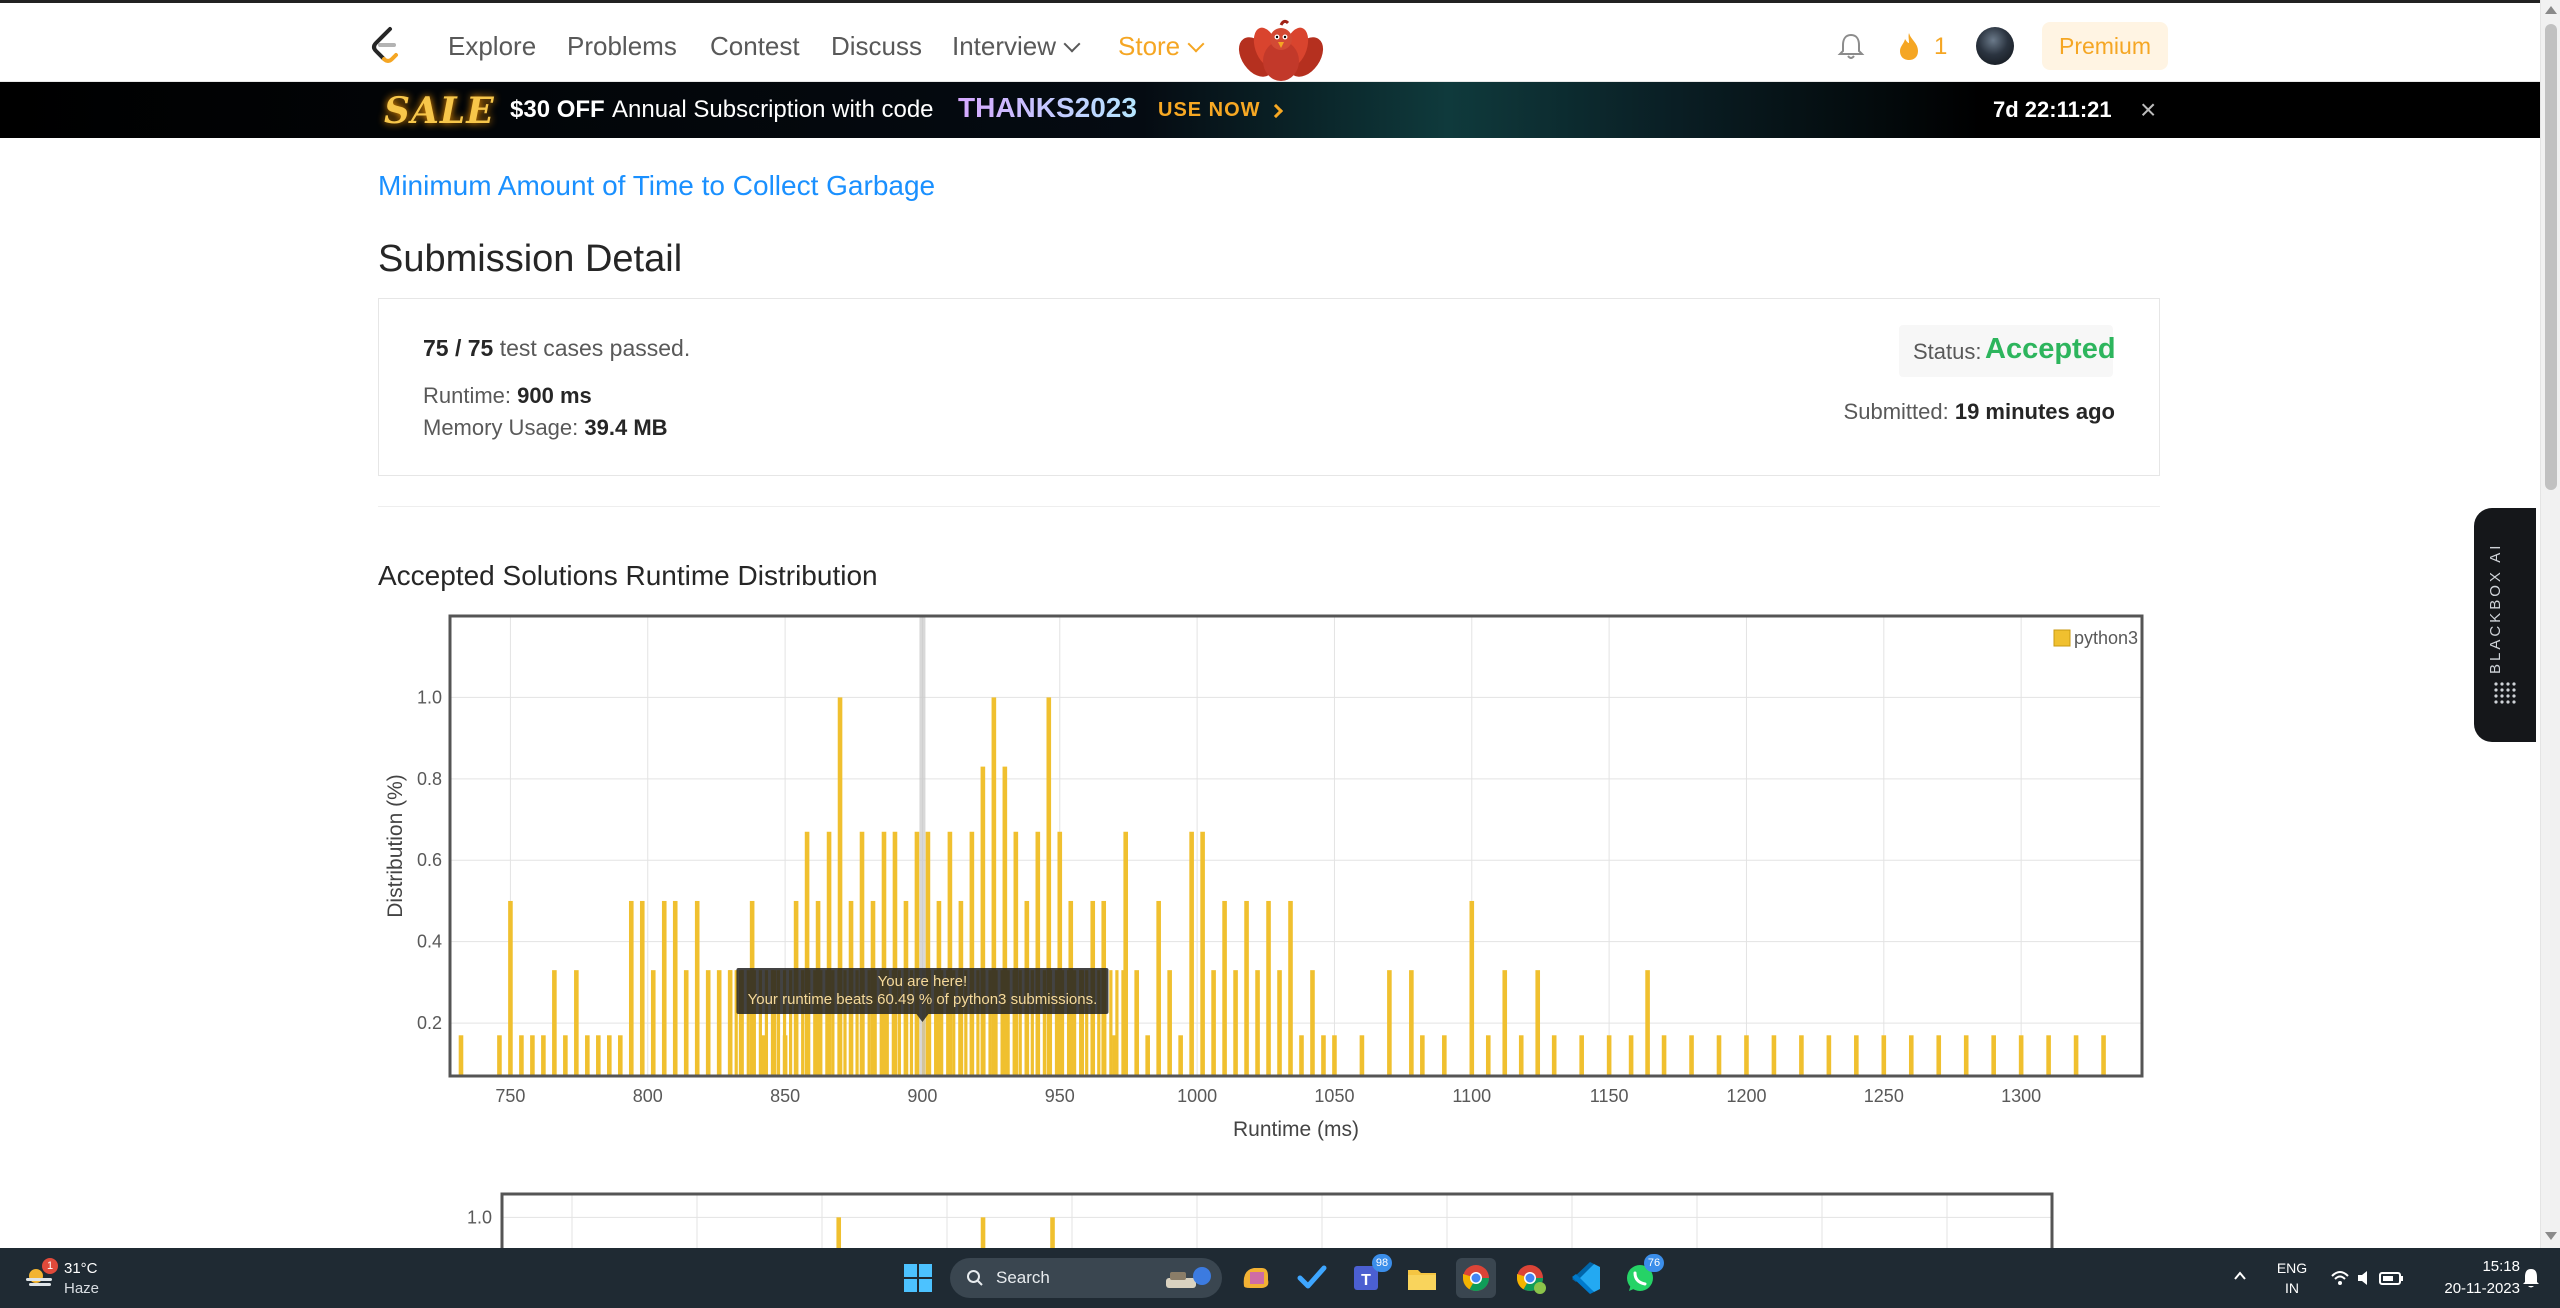 The image size is (2560, 1308). Describe the element at coordinates (2050, 349) in the screenshot. I see `status-badge: Accepted` at that location.